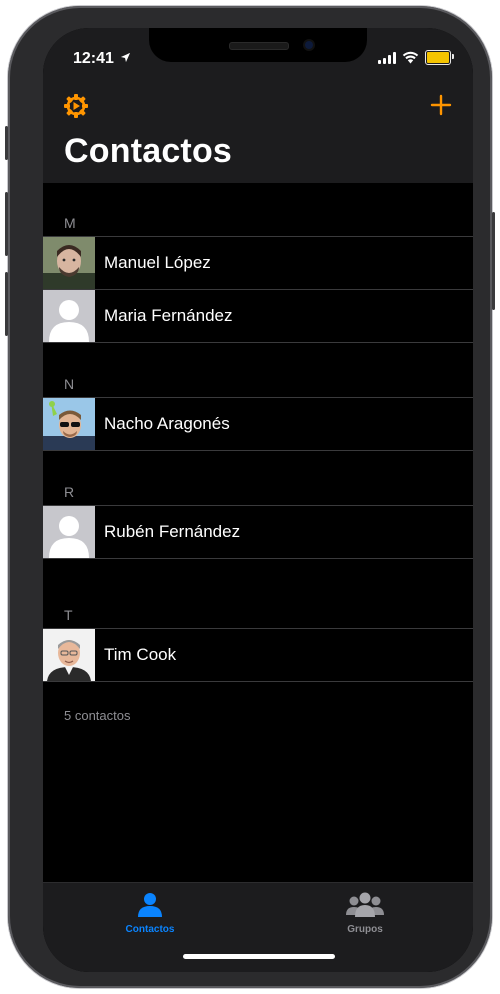 The image size is (500, 994). I want to click on mute-switch, so click(6, 143).